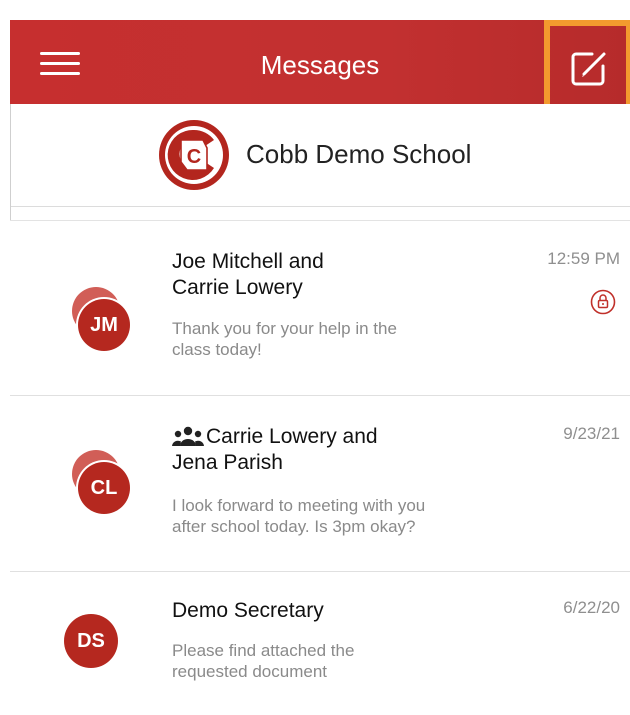 The width and height of the screenshot is (630, 715). What do you see at coordinates (237, 287) in the screenshot?
I see `thread-title-line: Carrie Lowery` at bounding box center [237, 287].